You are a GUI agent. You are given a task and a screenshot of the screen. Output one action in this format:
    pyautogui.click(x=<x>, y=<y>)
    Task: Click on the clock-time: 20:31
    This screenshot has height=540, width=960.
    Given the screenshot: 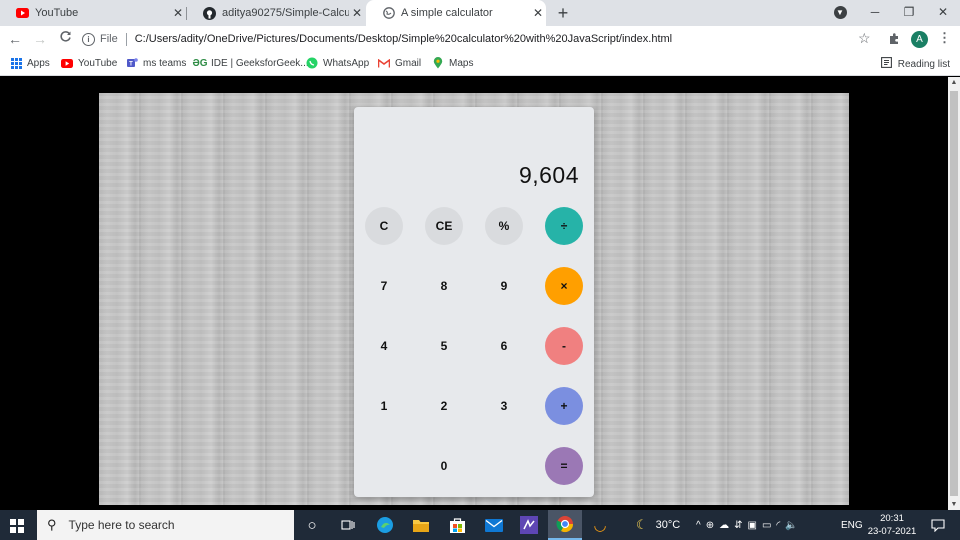 What is the action you would take?
    pyautogui.click(x=892, y=518)
    